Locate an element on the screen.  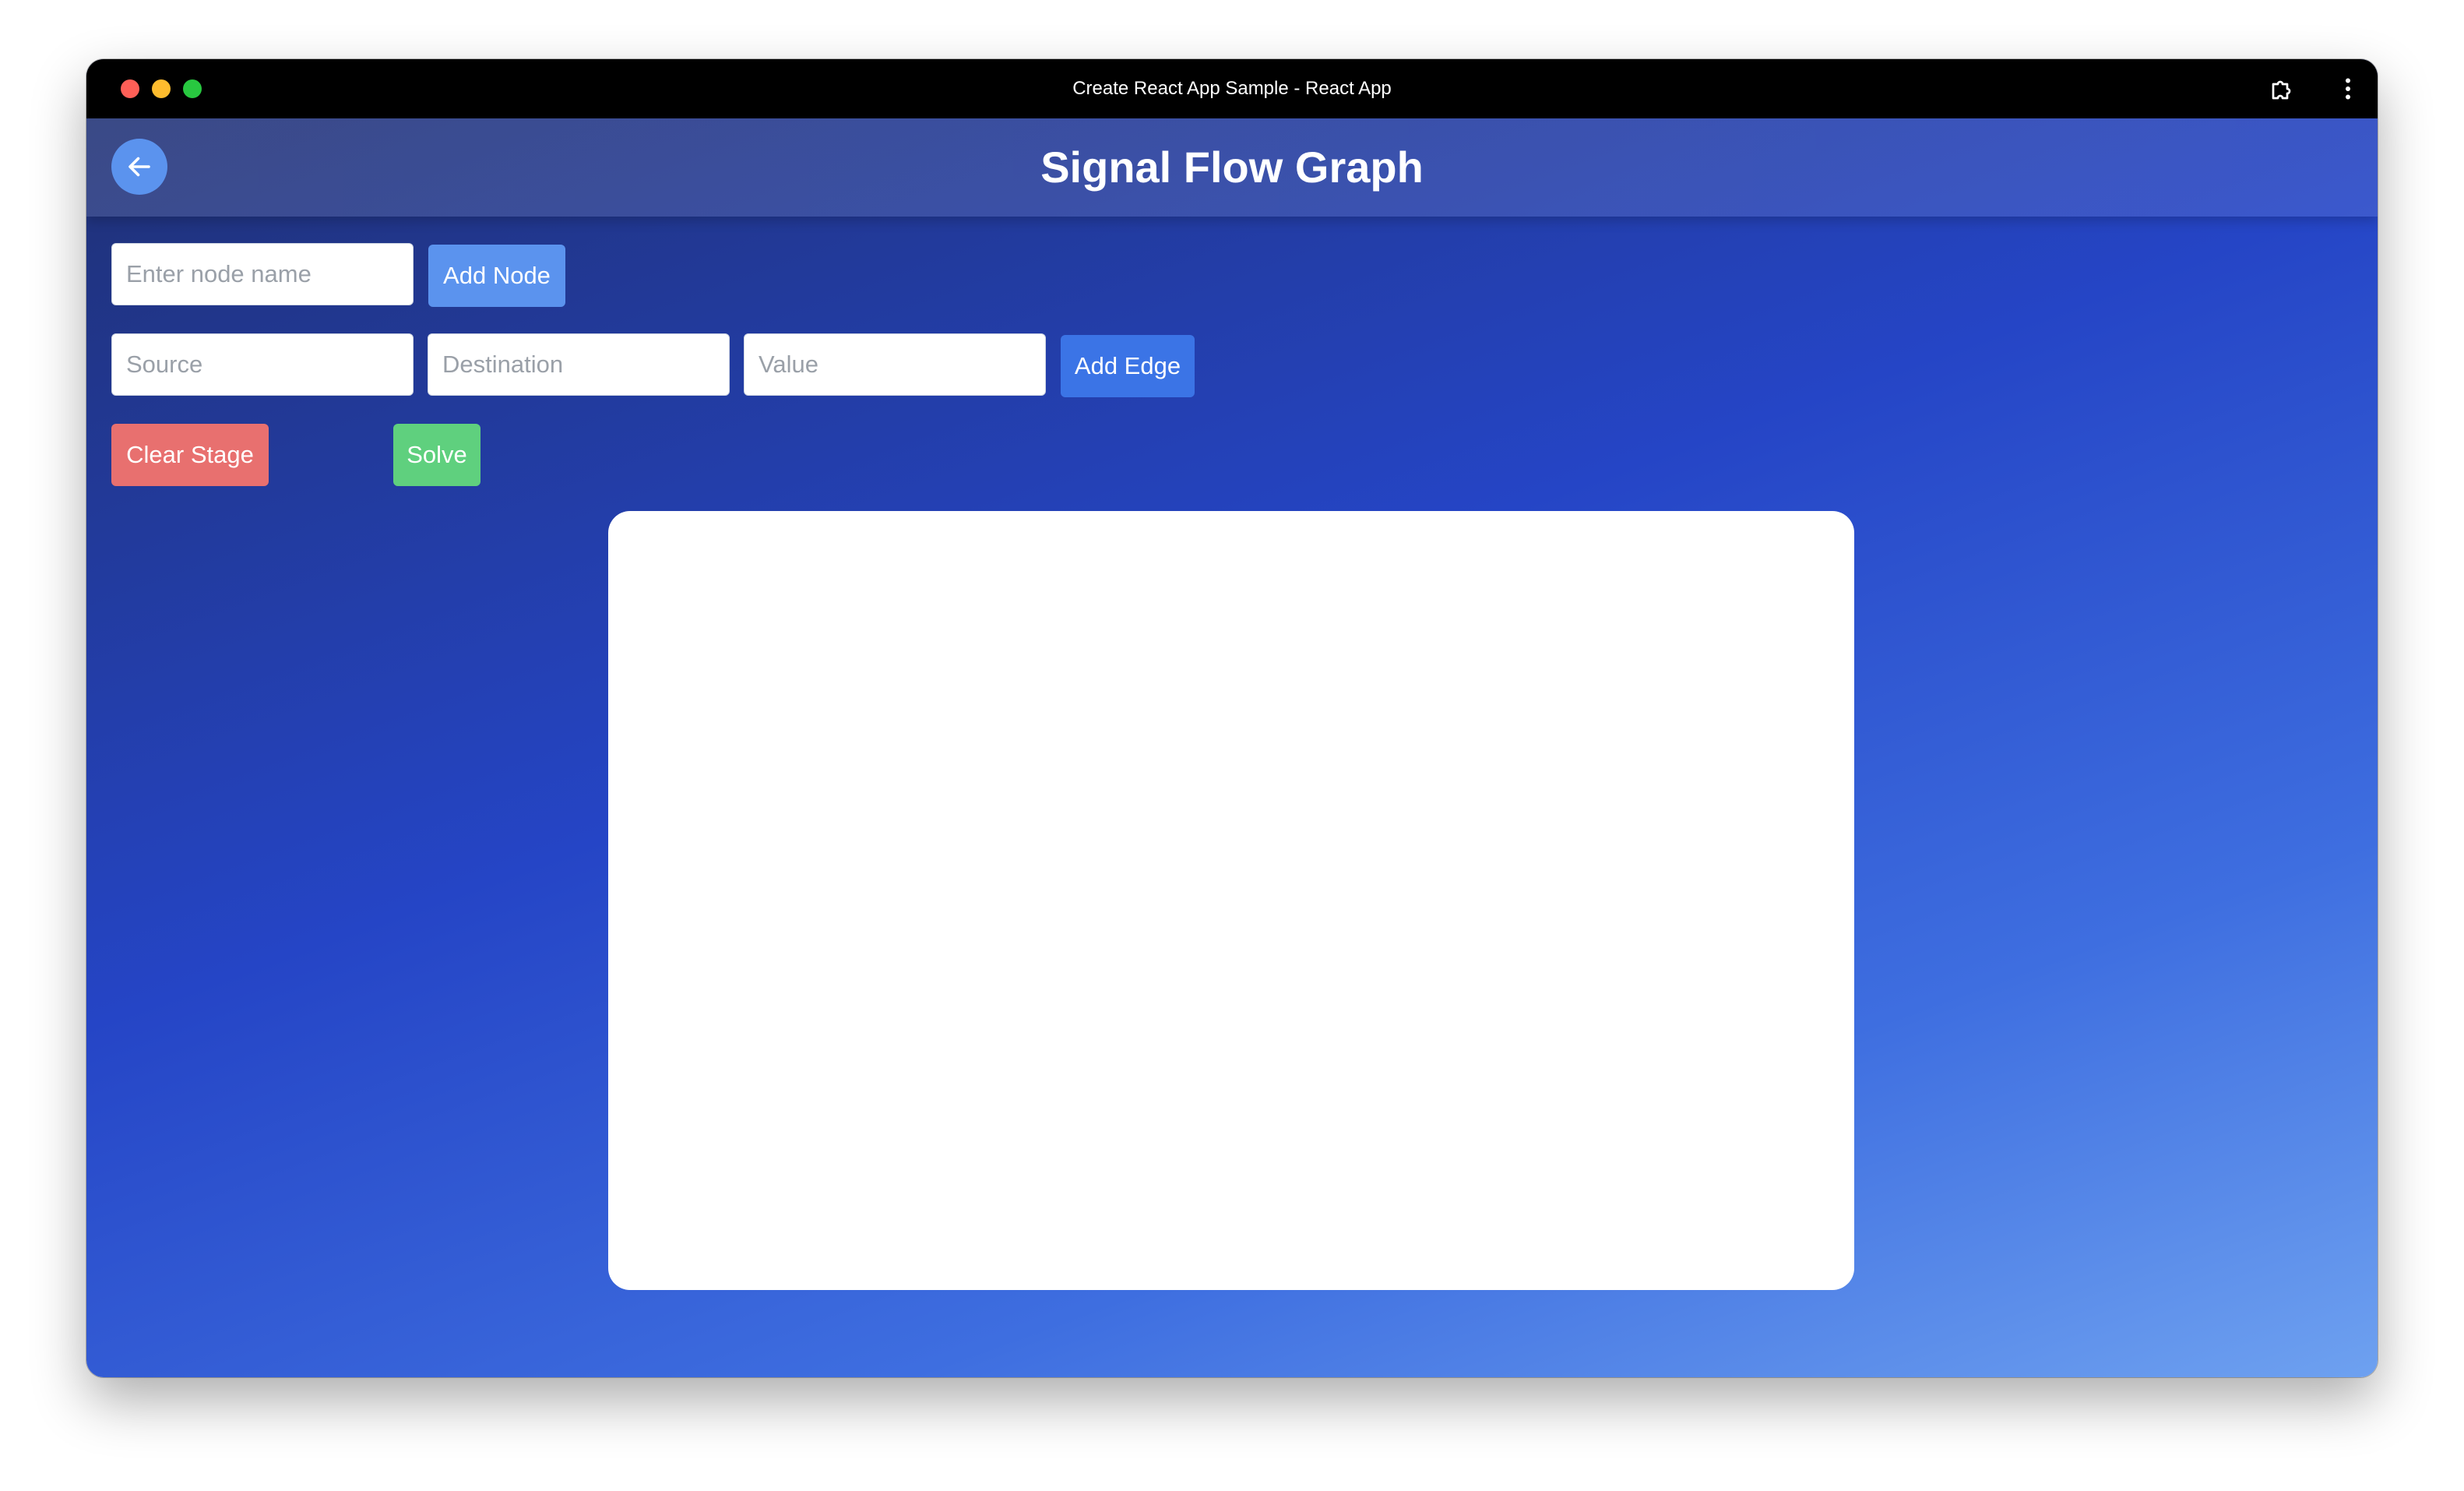
window-title: Create React App Sample - React App is located at coordinates (1232, 88).